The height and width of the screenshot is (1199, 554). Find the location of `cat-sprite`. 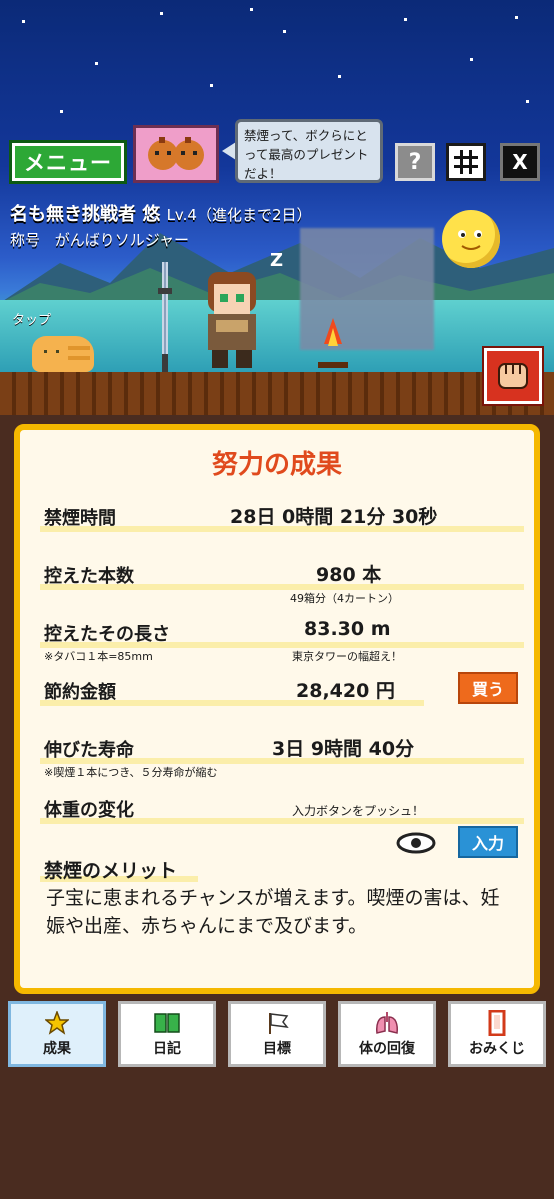

cat-sprite is located at coordinates (63, 354).